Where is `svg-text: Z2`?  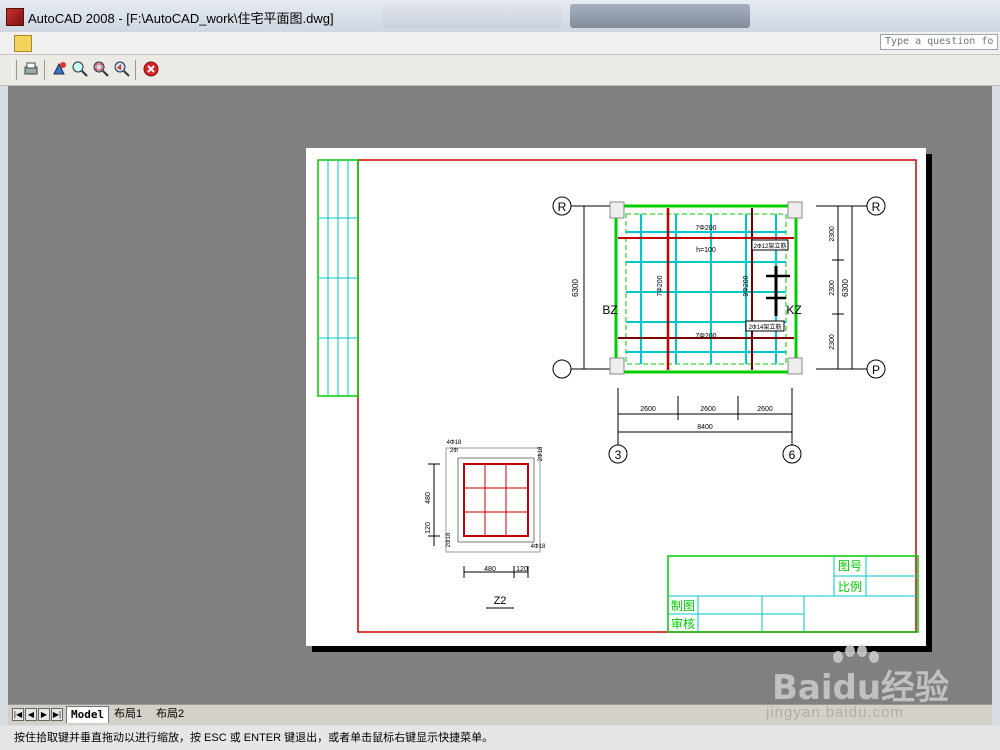
svg-text: Z2 is located at coordinates (500, 601).